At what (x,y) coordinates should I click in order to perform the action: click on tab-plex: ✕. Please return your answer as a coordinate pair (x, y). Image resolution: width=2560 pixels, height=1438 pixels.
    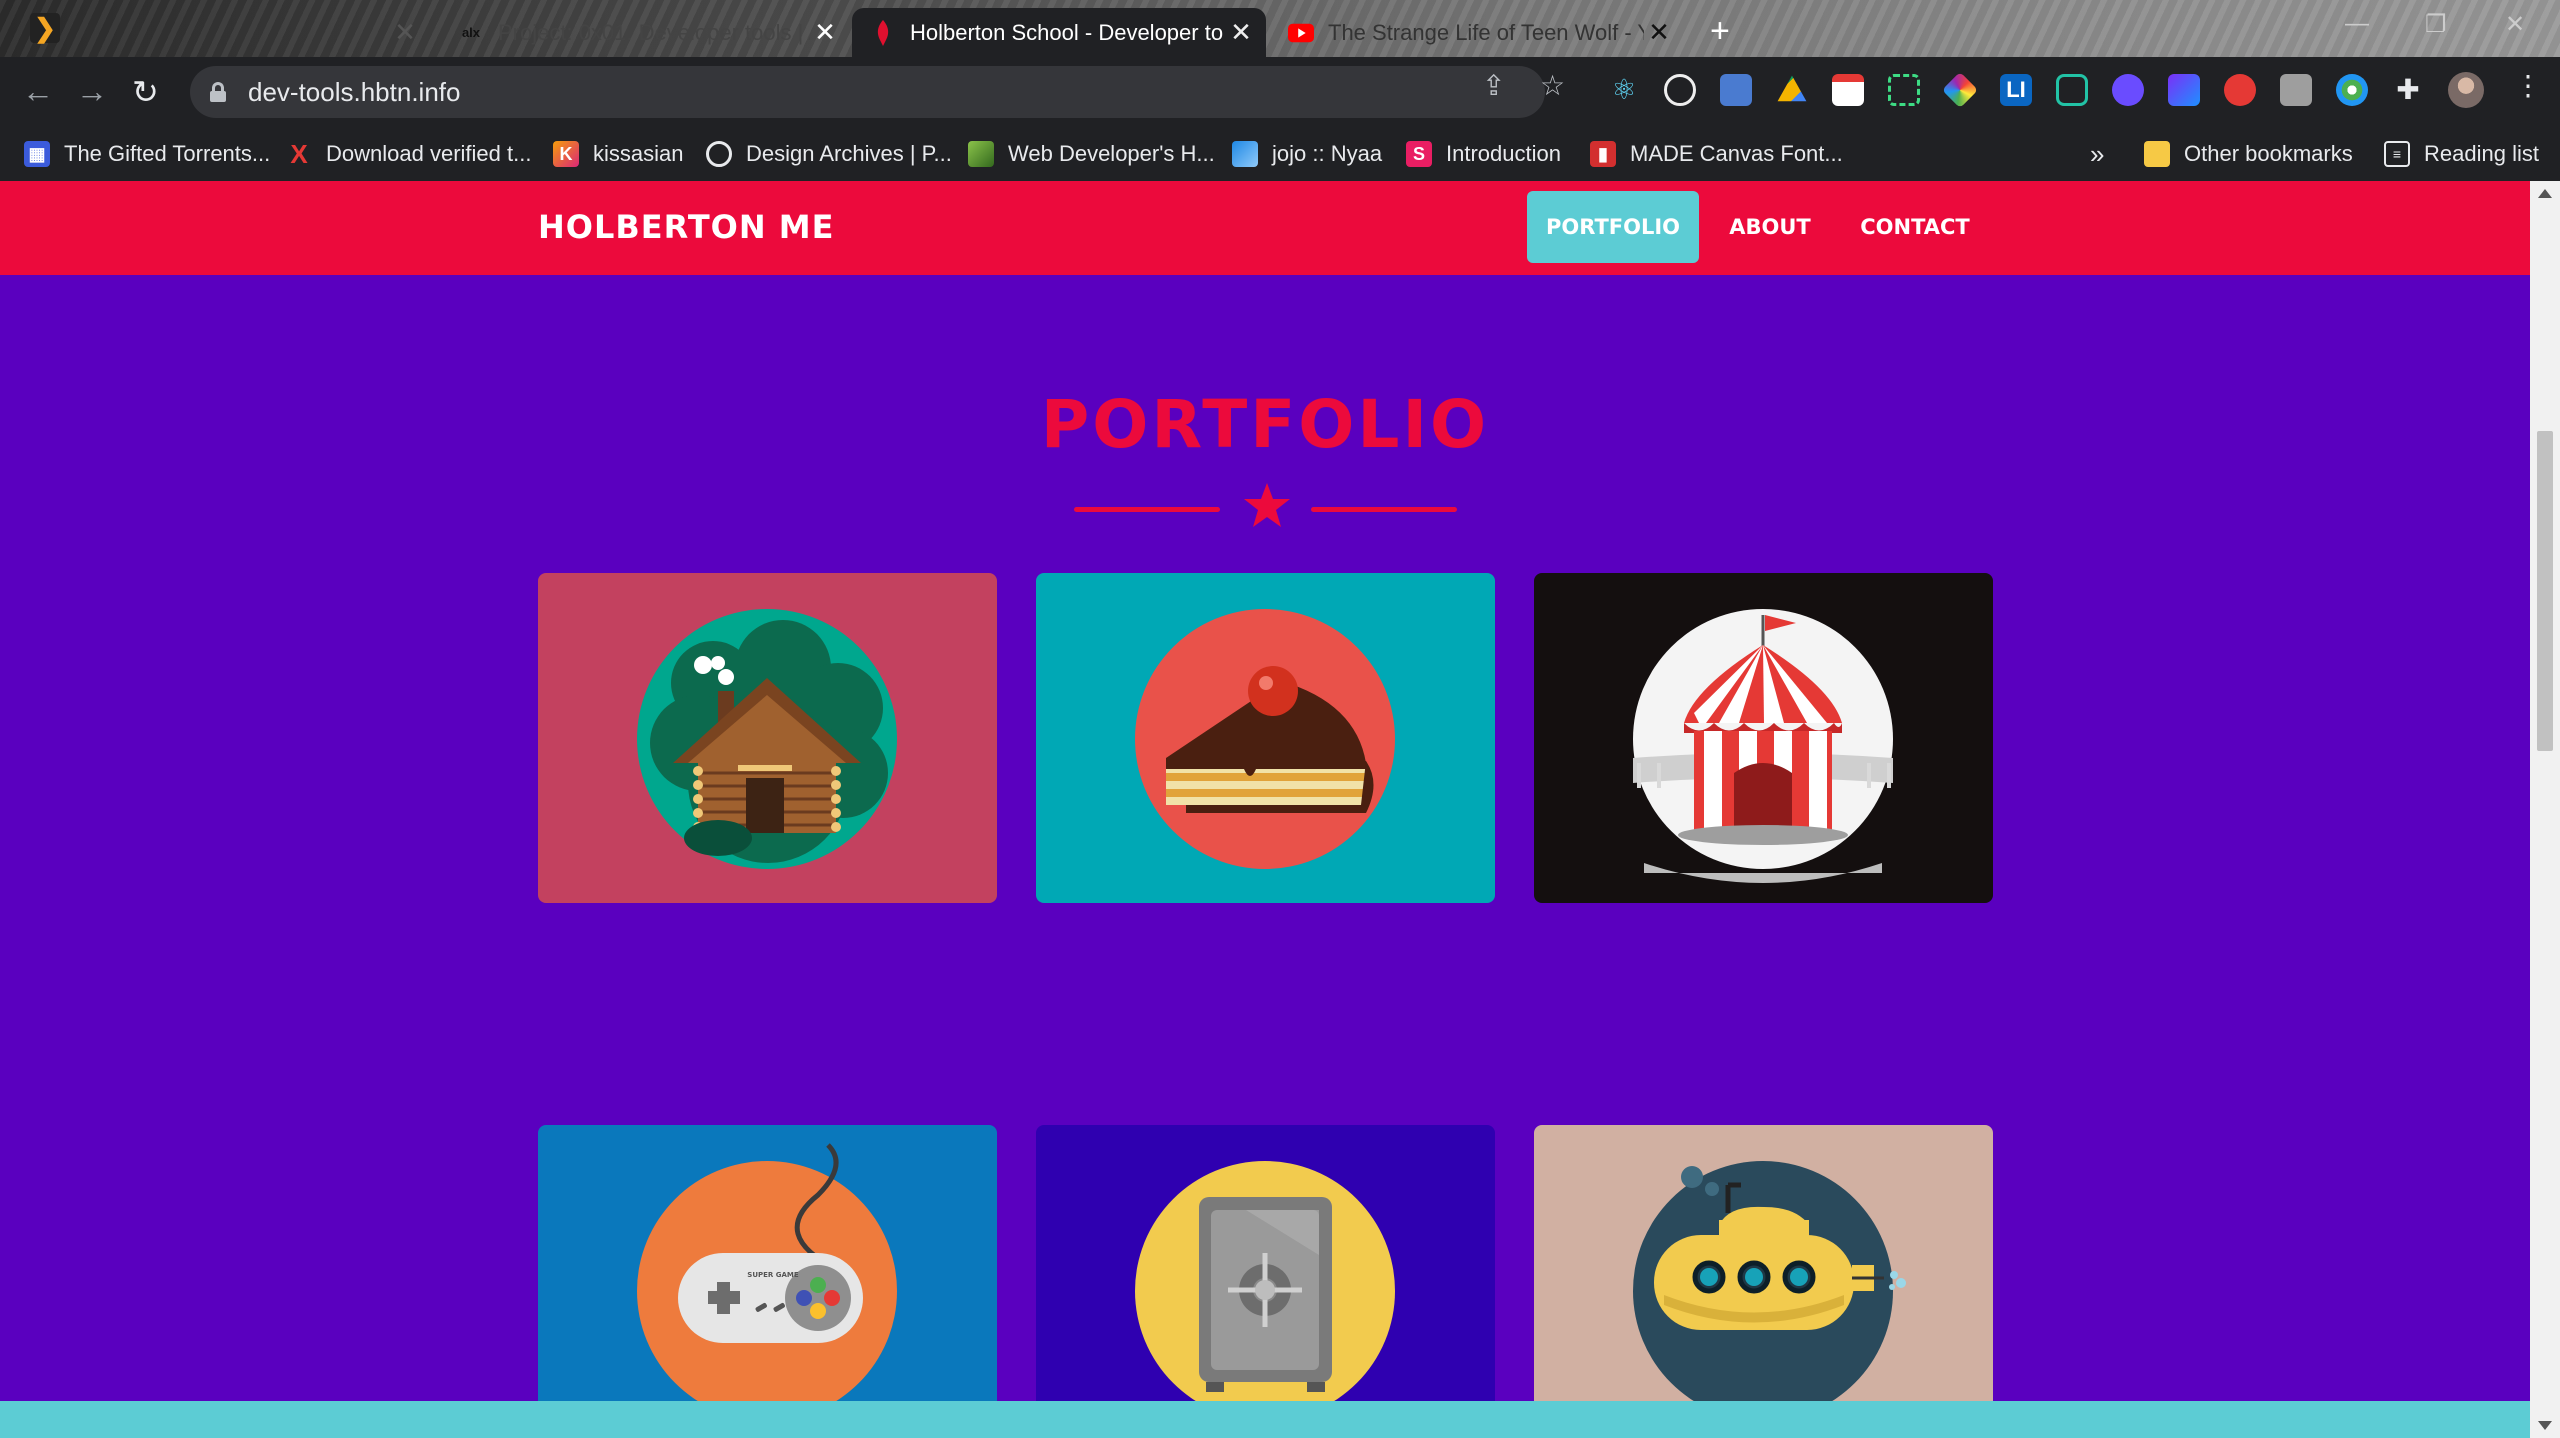
    Looking at the image, I should click on (265, 32).